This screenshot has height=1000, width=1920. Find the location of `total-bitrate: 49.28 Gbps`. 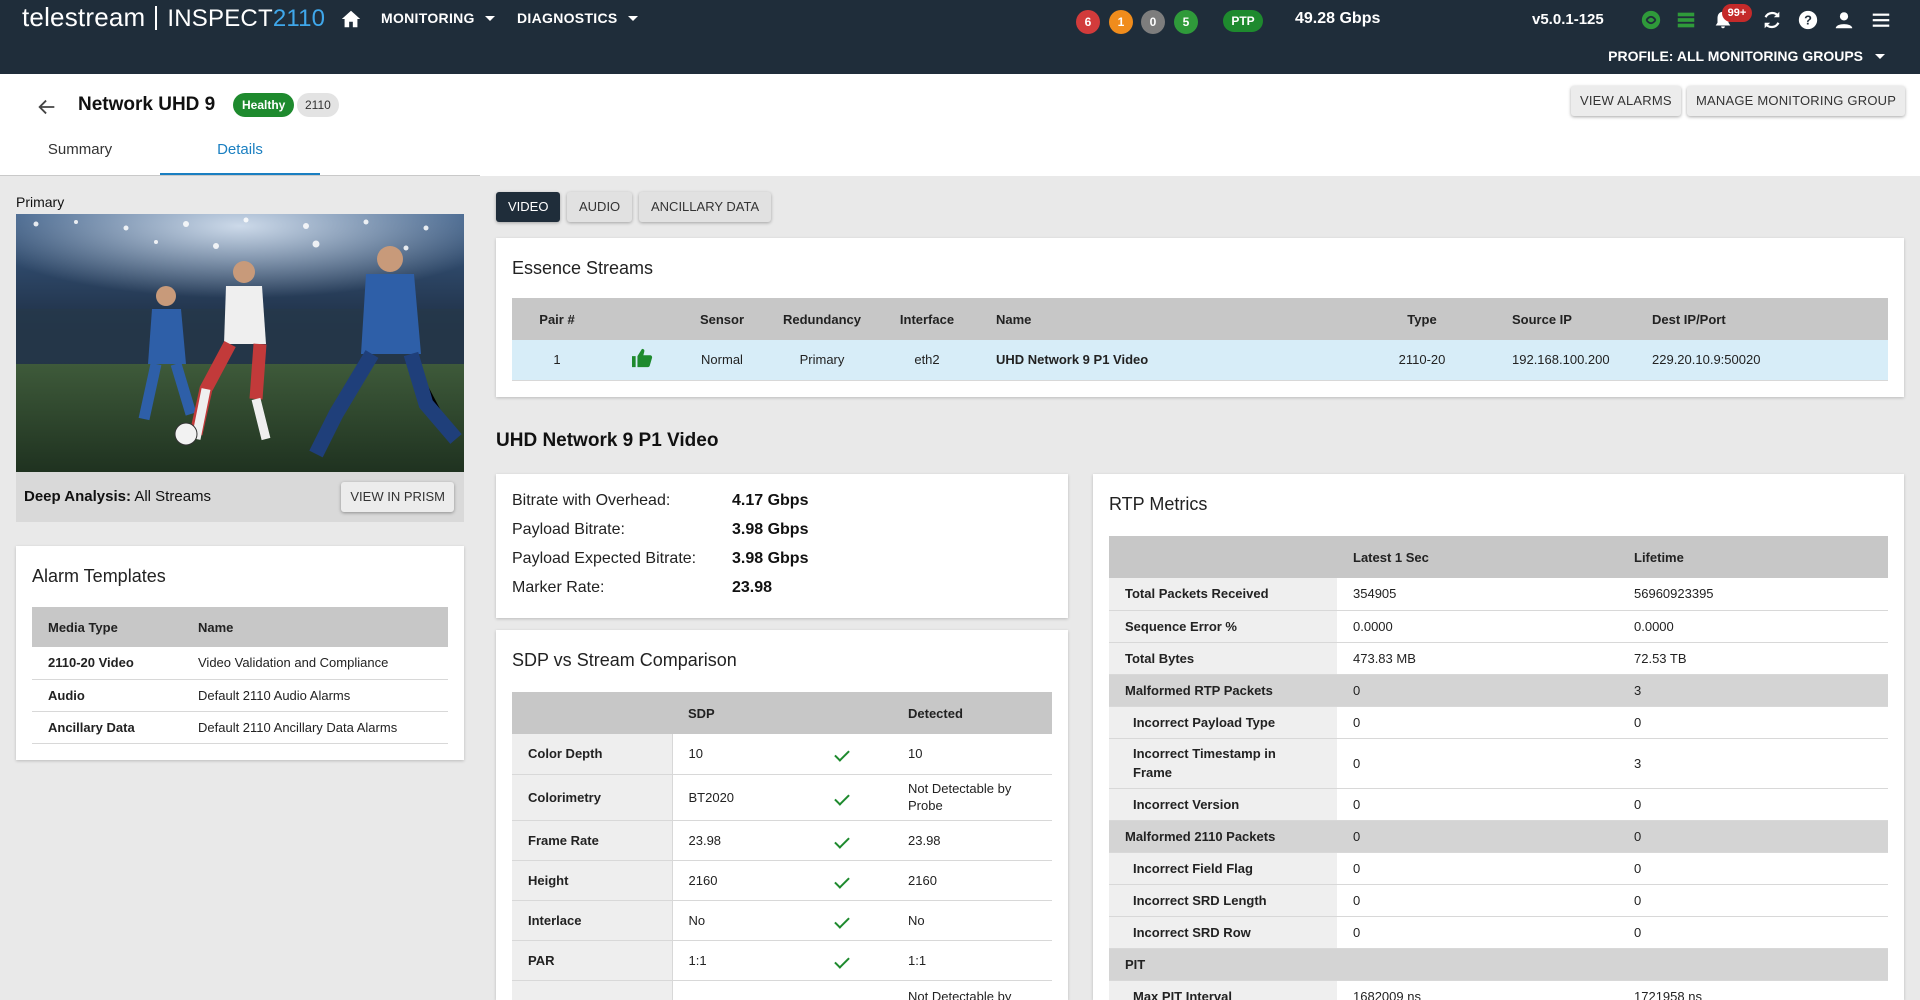

total-bitrate: 49.28 Gbps is located at coordinates (1338, 18).